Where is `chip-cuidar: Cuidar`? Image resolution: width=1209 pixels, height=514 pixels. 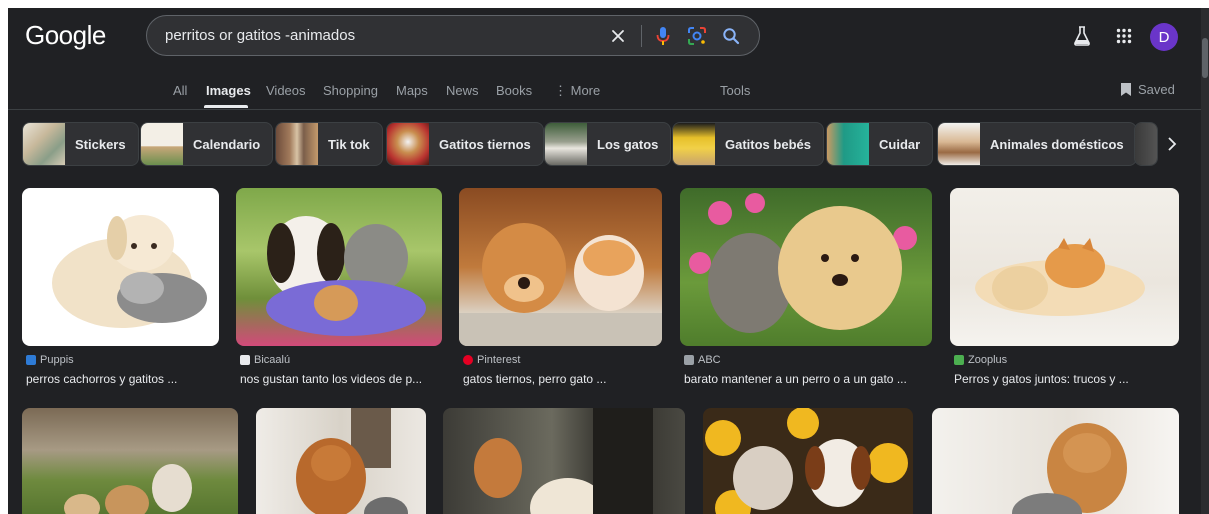 chip-cuidar: Cuidar is located at coordinates (880, 144).